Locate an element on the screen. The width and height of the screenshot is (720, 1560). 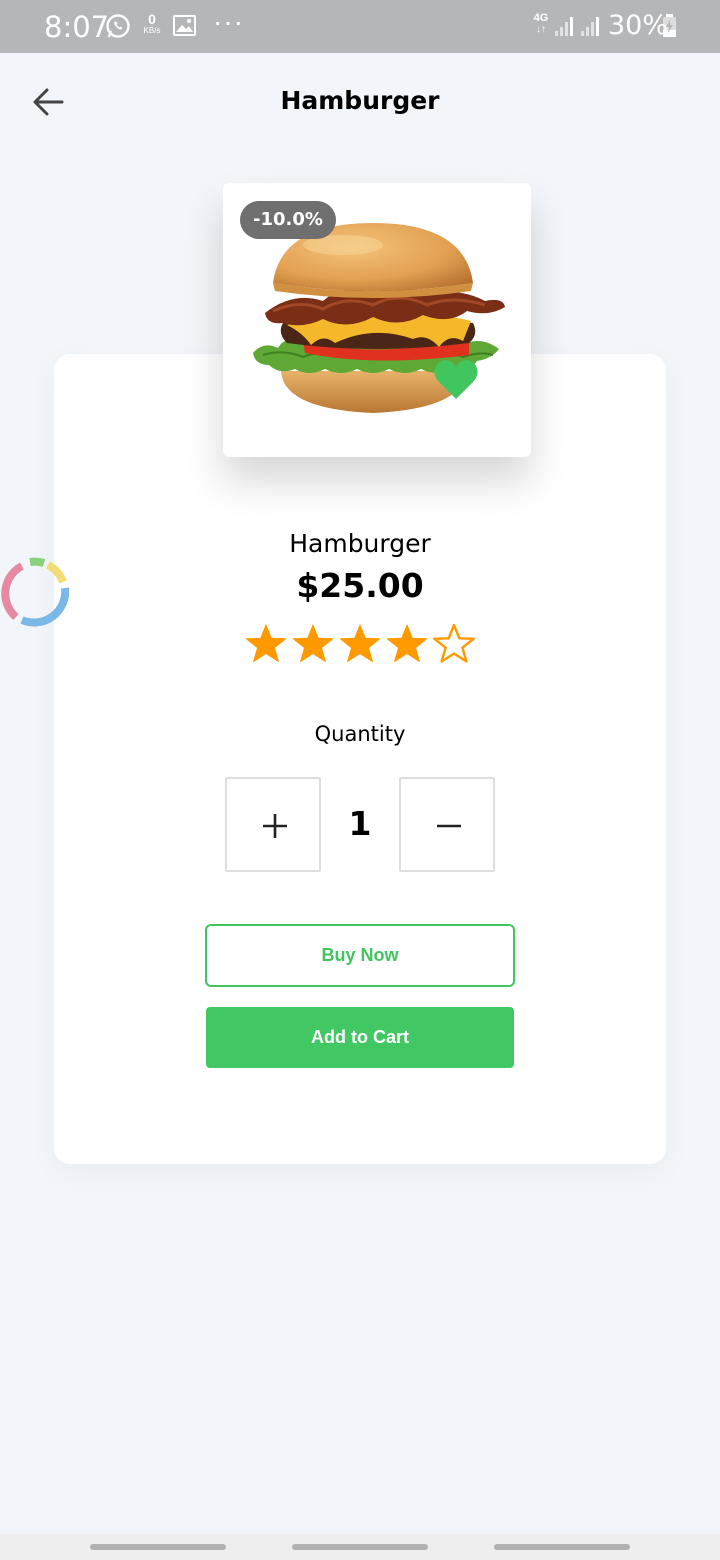
nav-recent-apps is located at coordinates (158, 1547).